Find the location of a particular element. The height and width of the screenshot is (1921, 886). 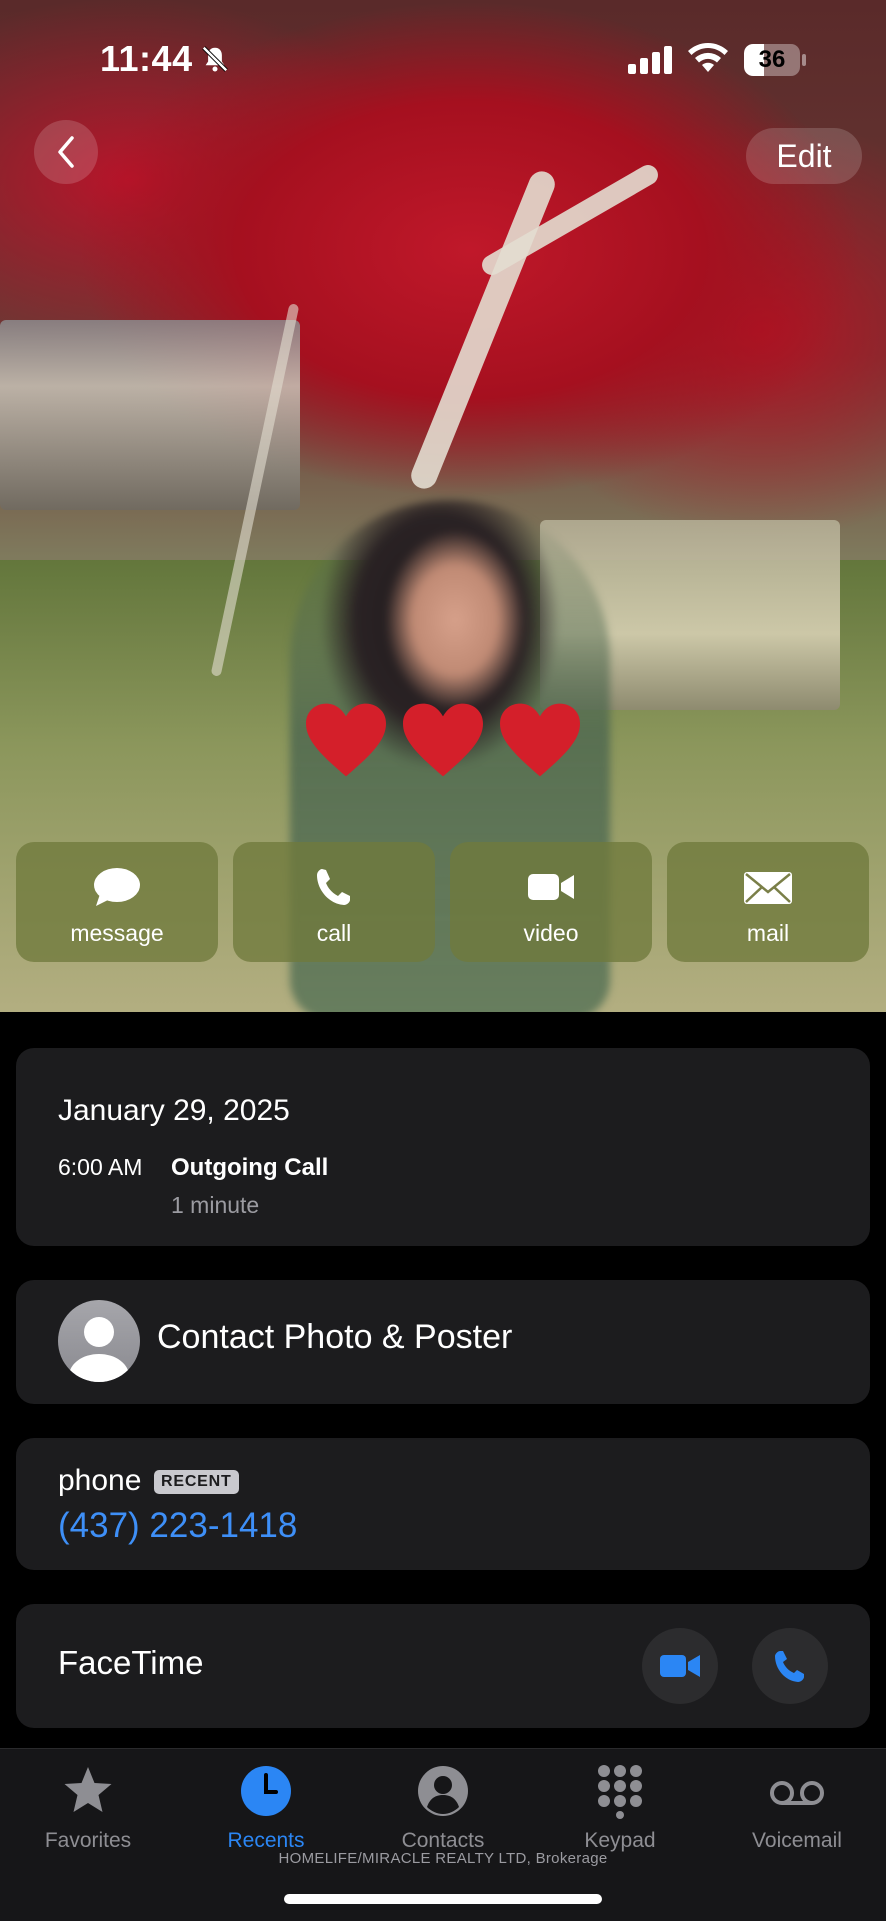

facetime-card: FaceTime is located at coordinates (443, 1666).